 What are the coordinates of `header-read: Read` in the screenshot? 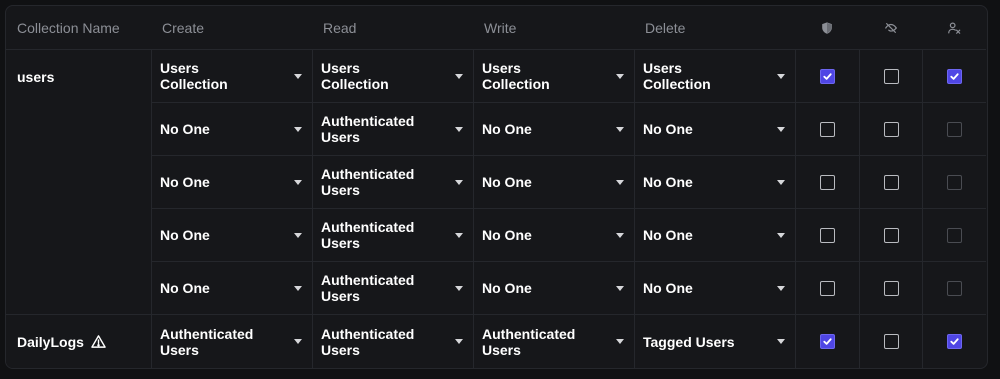 It's located at (392, 28).